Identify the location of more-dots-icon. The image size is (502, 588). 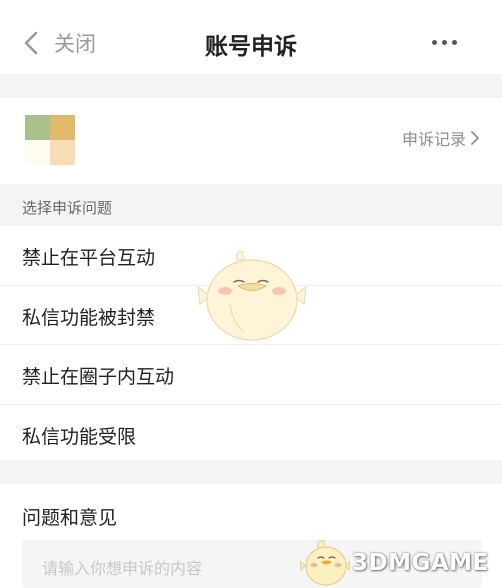
(434, 42).